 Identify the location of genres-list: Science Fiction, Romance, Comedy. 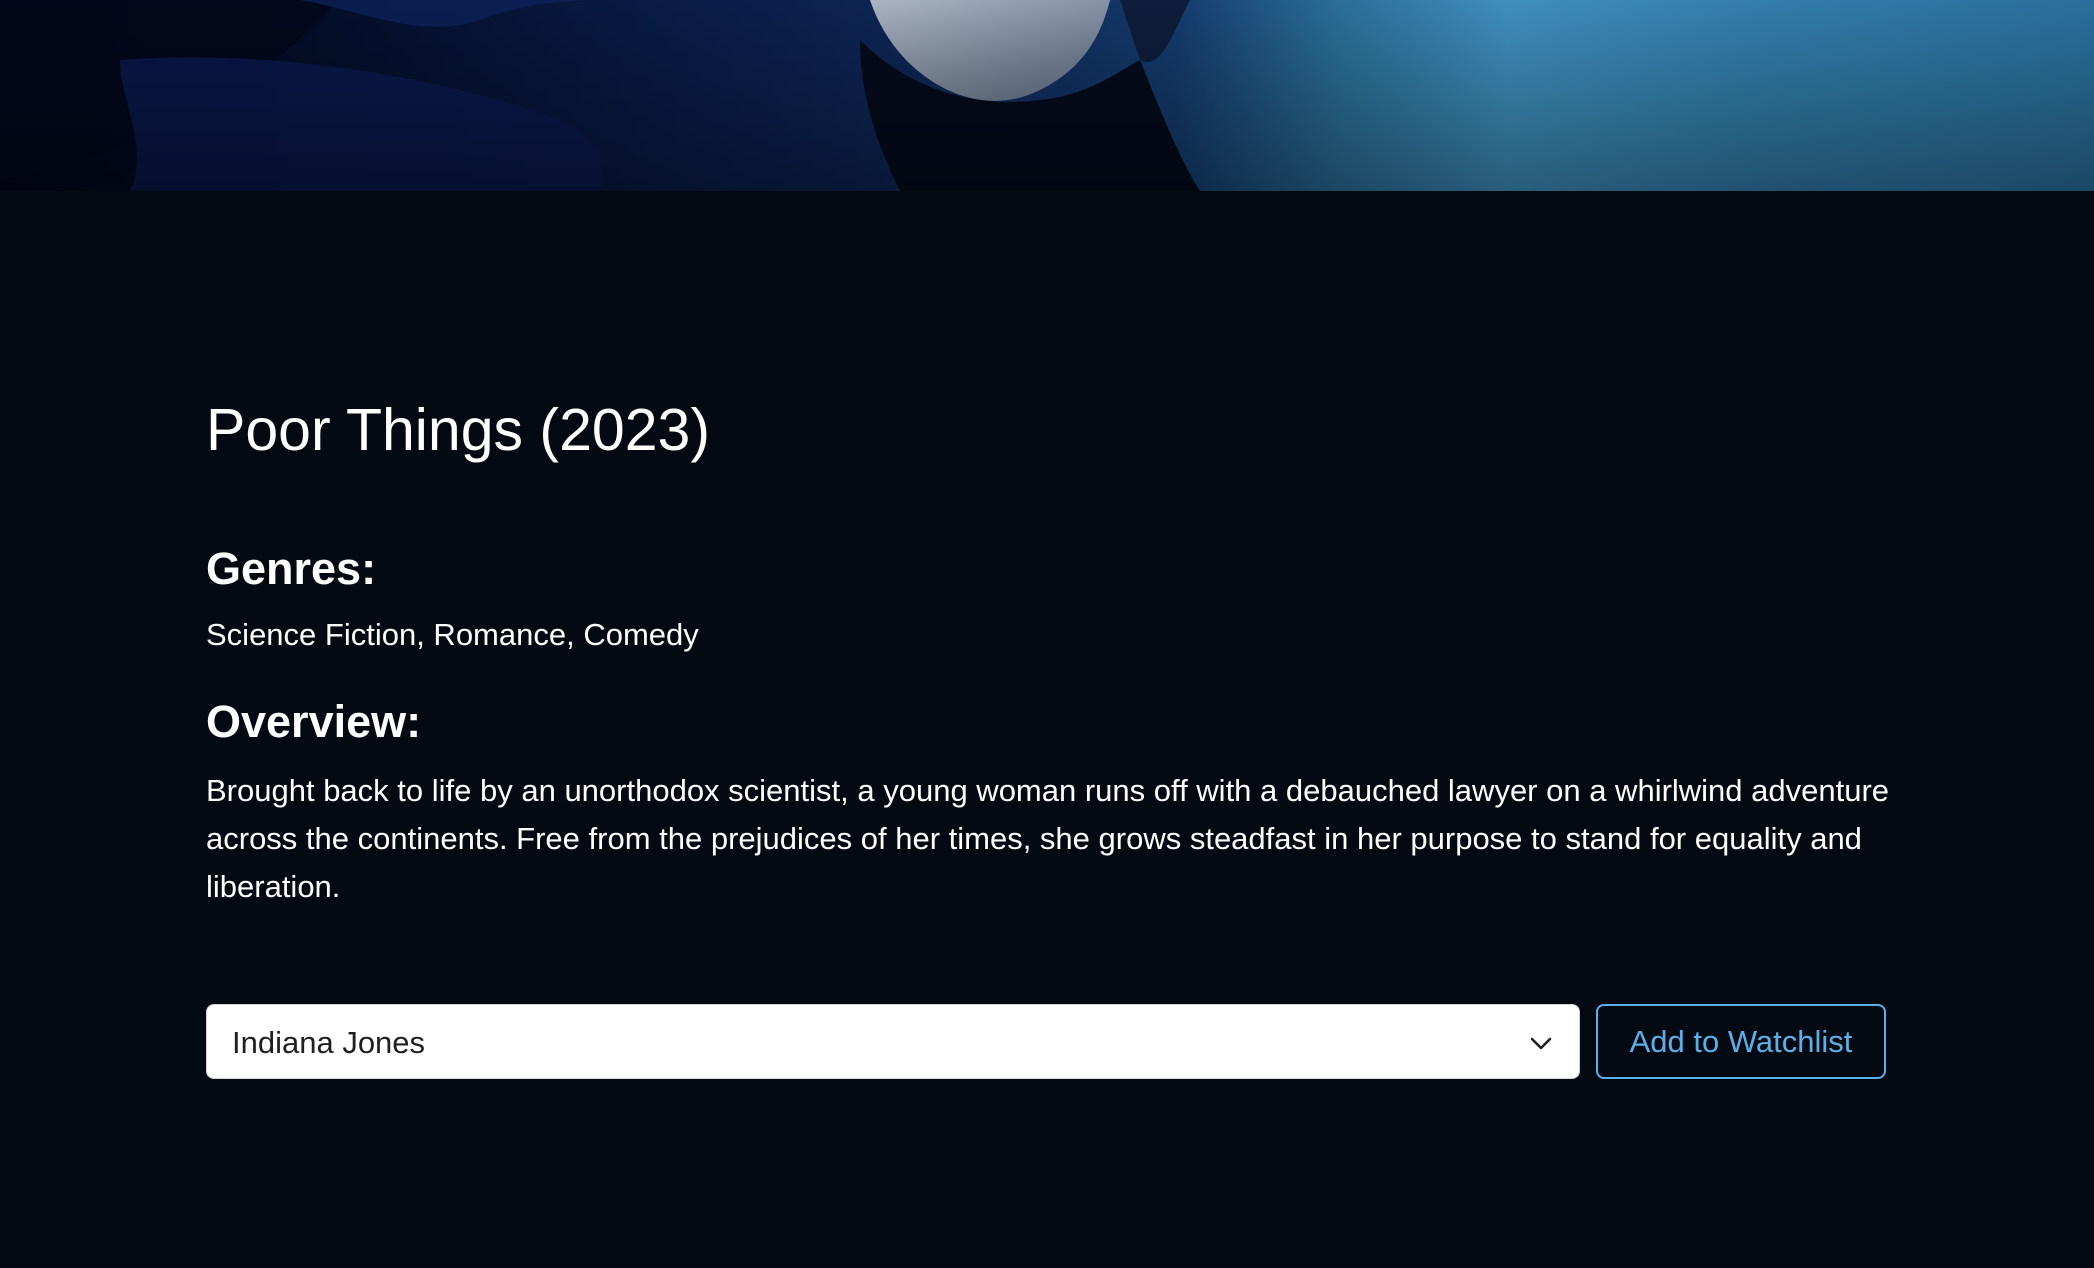
(452, 634).